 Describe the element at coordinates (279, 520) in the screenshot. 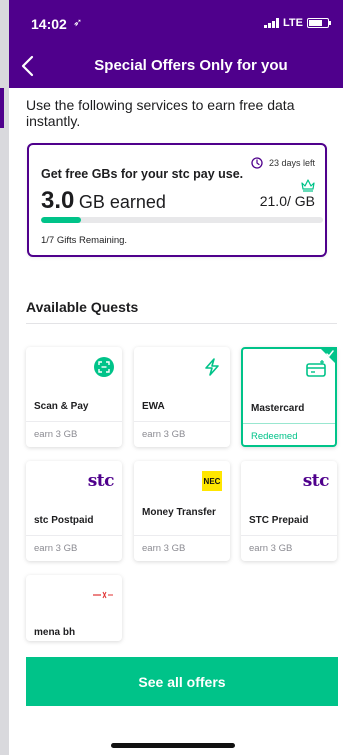

I see `quest-name: STC Prepaid` at that location.